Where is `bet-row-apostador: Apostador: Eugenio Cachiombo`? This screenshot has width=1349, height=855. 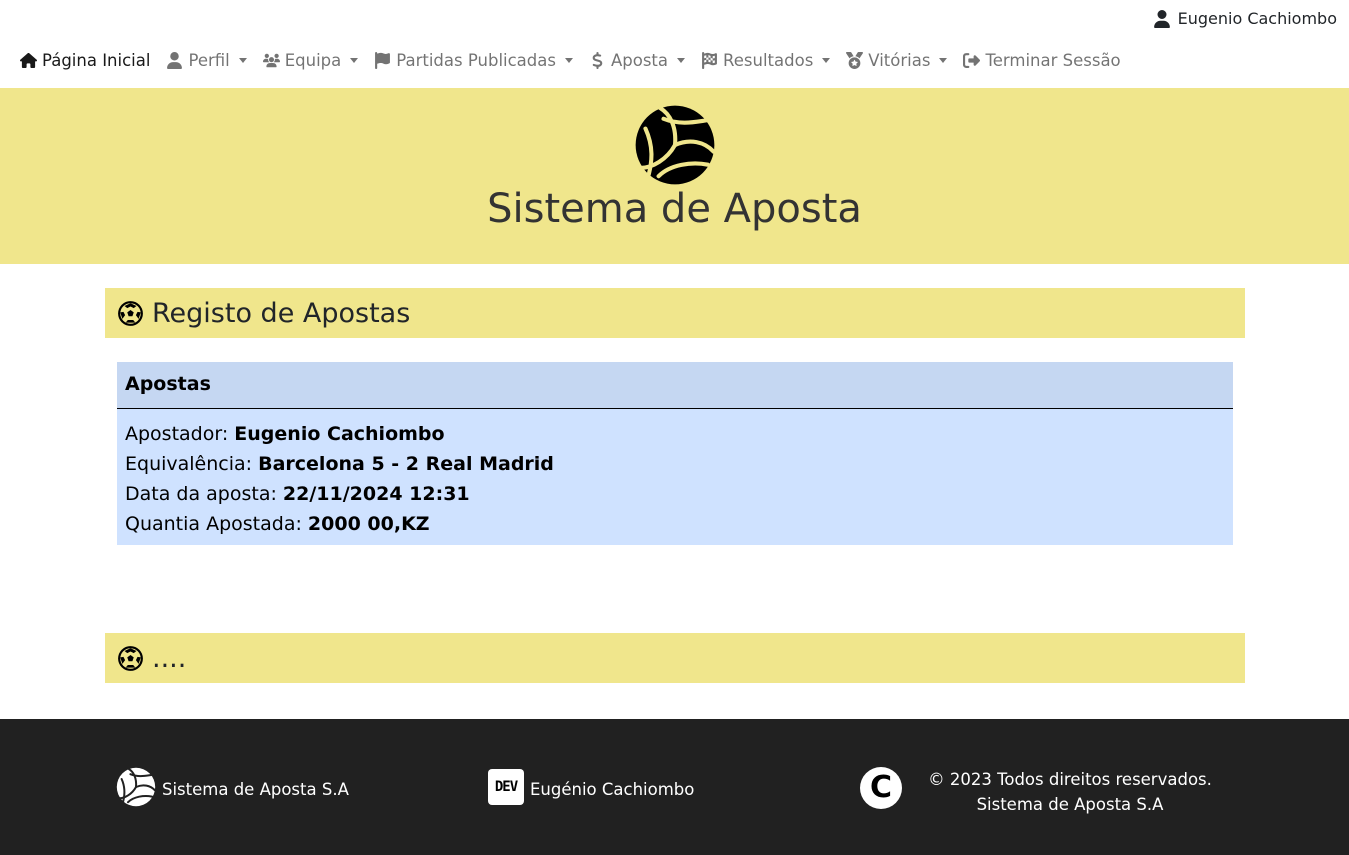 bet-row-apostador: Apostador: Eugenio Cachiombo is located at coordinates (675, 434).